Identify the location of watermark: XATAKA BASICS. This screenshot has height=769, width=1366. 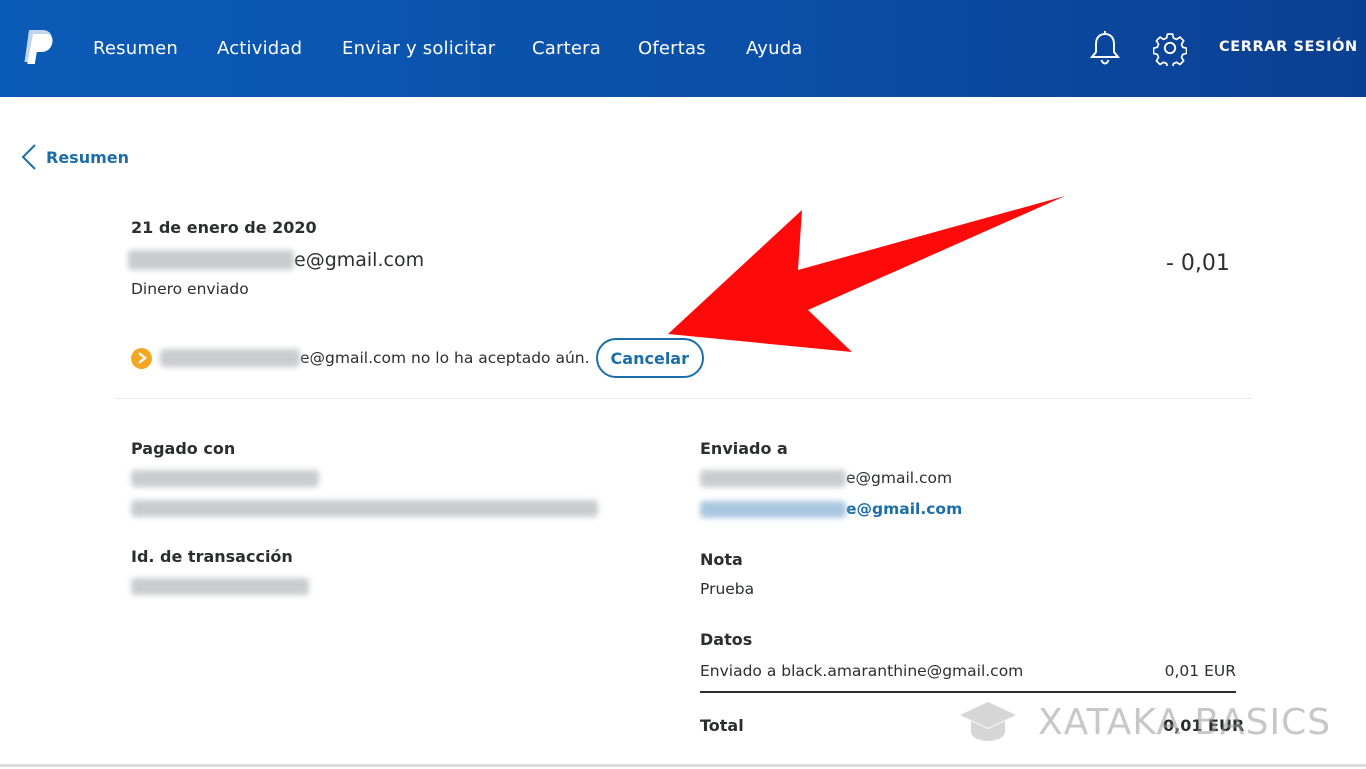
(1144, 722).